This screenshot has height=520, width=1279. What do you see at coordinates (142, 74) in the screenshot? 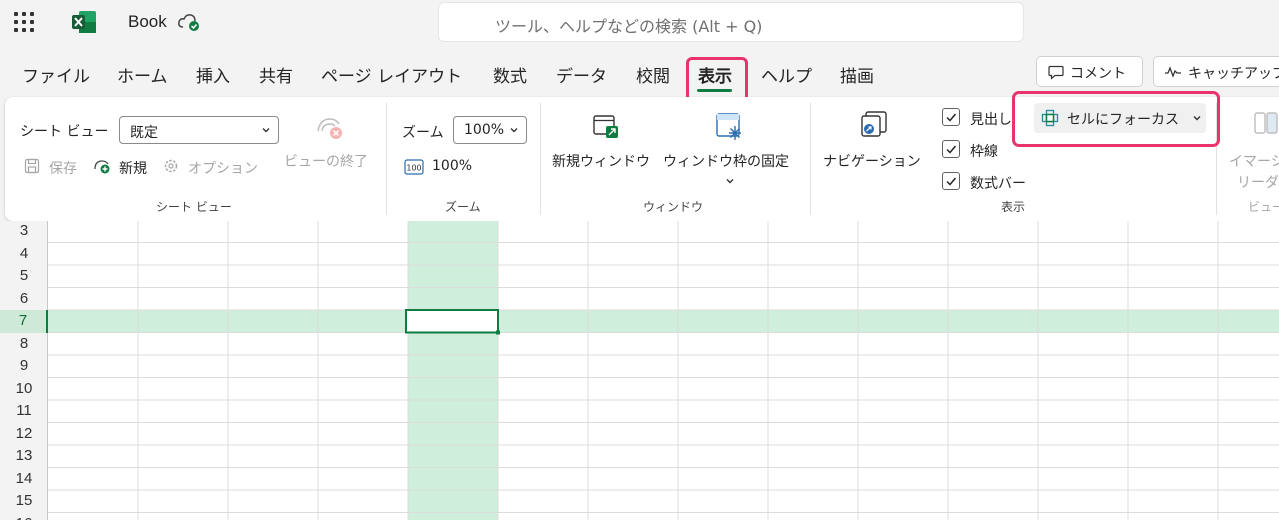
I see `tab-home: ホーム` at bounding box center [142, 74].